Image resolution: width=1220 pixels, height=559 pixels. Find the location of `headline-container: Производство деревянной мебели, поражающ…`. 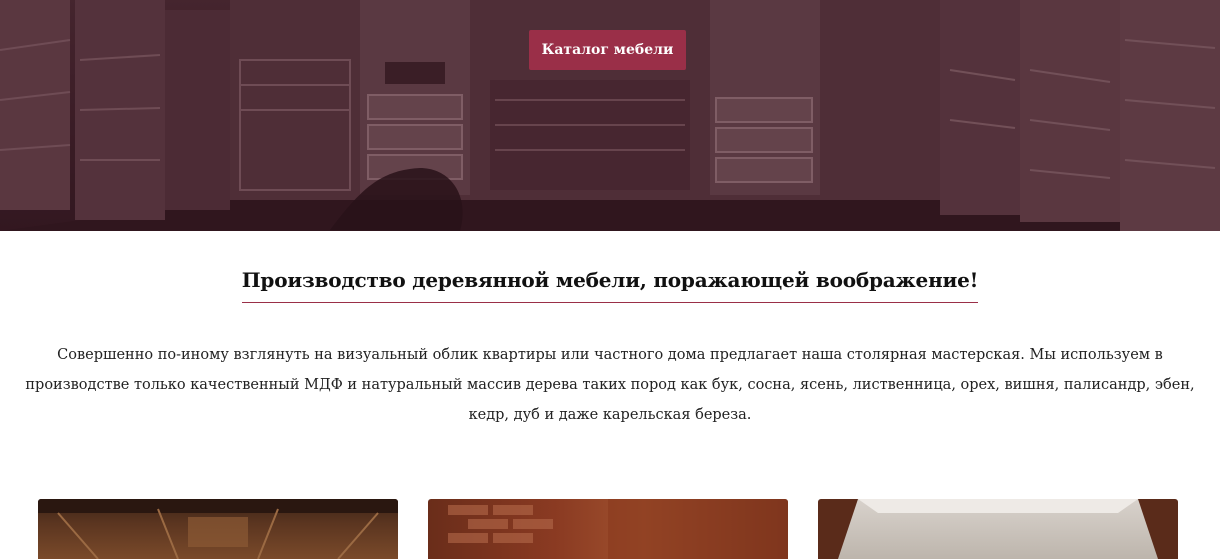

headline-container: Производство деревянной мебели, поражающ… is located at coordinates (610, 285).